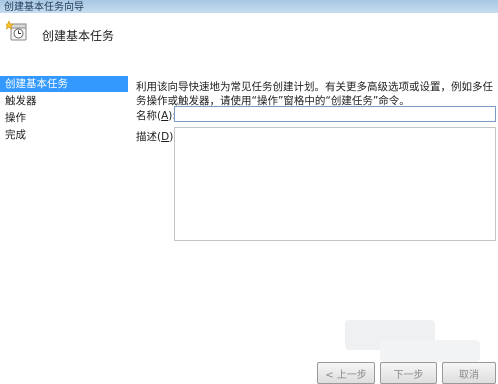 The height and width of the screenshot is (384, 498). What do you see at coordinates (249, 6) in the screenshot?
I see `title-bar: 创建基本任务向导` at bounding box center [249, 6].